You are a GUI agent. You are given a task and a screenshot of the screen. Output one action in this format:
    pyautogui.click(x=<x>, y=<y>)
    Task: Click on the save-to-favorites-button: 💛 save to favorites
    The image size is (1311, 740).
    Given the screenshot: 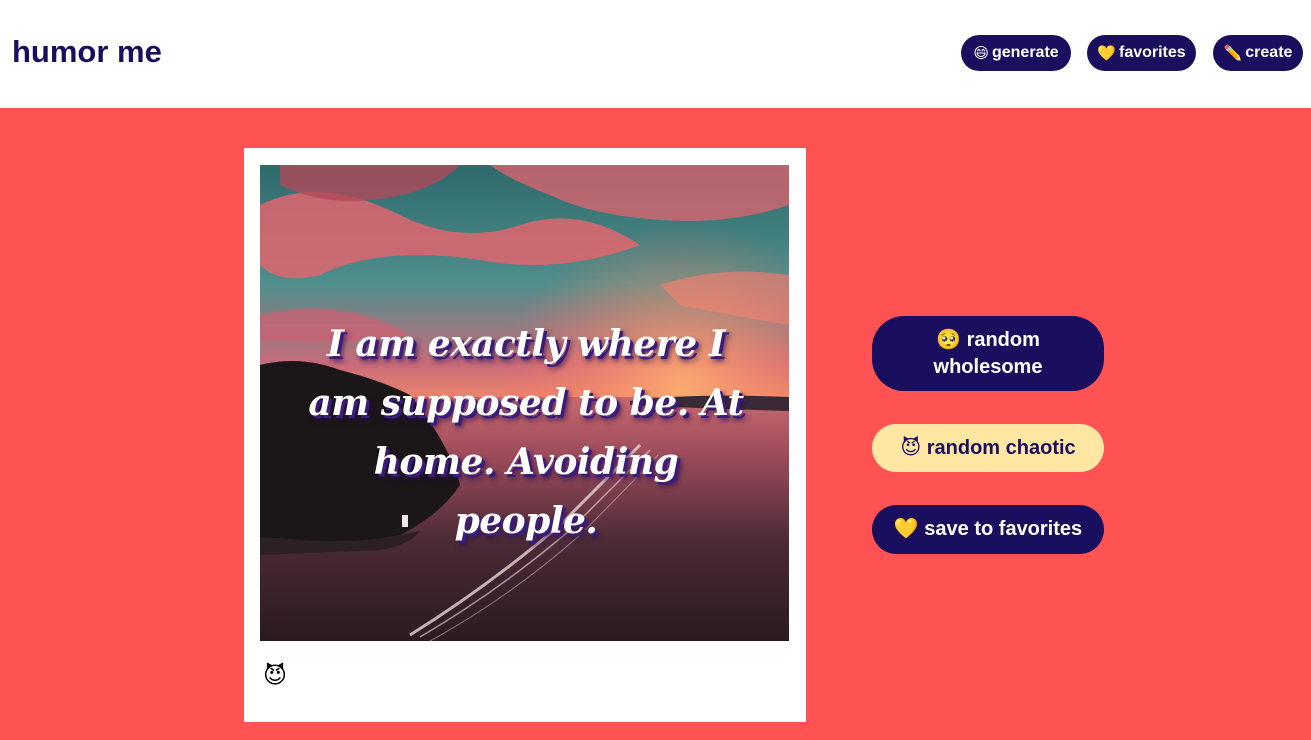 What is the action you would take?
    pyautogui.click(x=988, y=529)
    